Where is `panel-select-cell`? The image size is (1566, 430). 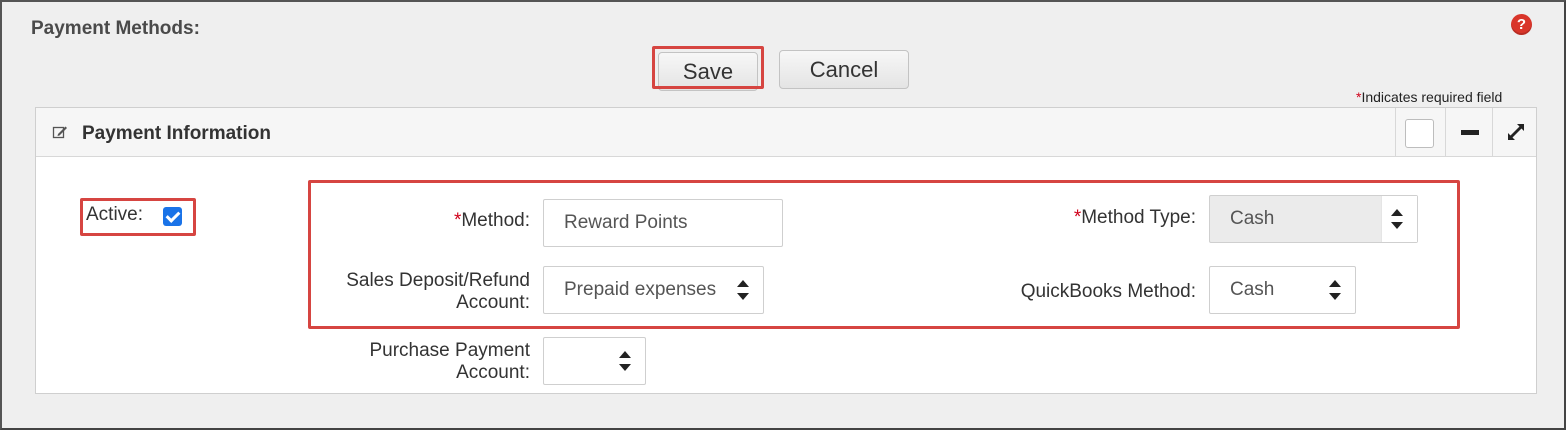
panel-select-cell is located at coordinates (1418, 132).